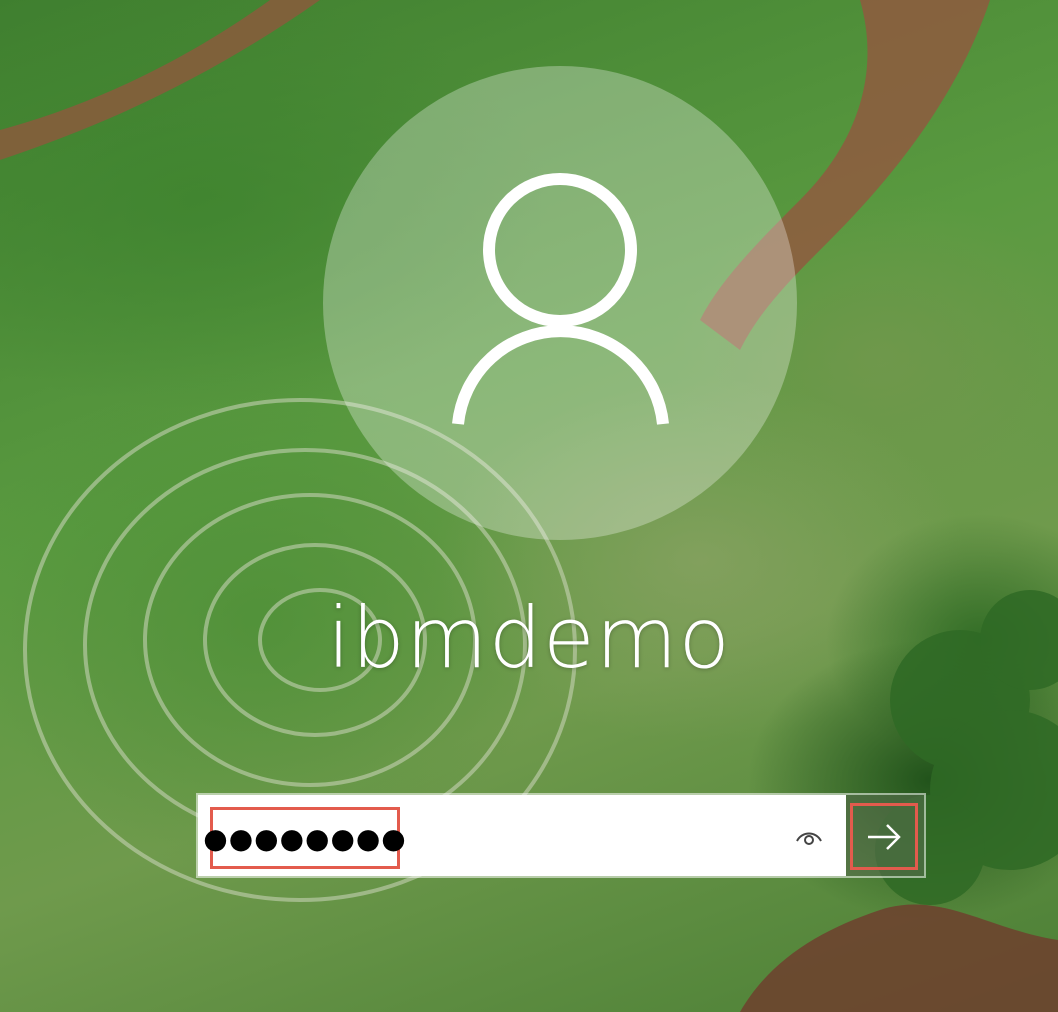 The height and width of the screenshot is (1012, 1058). What do you see at coordinates (529, 638) in the screenshot?
I see `username-label: ibmdemo` at bounding box center [529, 638].